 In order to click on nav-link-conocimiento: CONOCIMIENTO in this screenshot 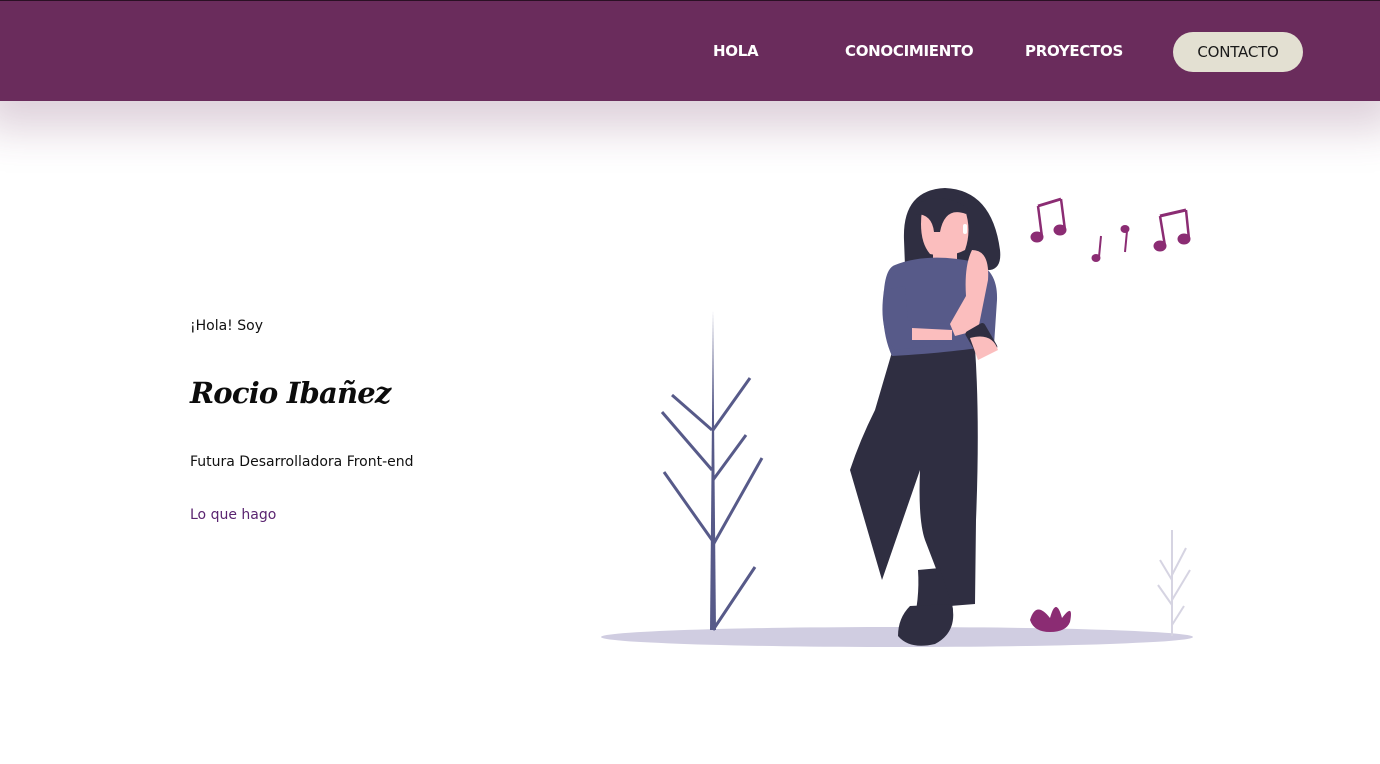, I will do `click(909, 51)`.